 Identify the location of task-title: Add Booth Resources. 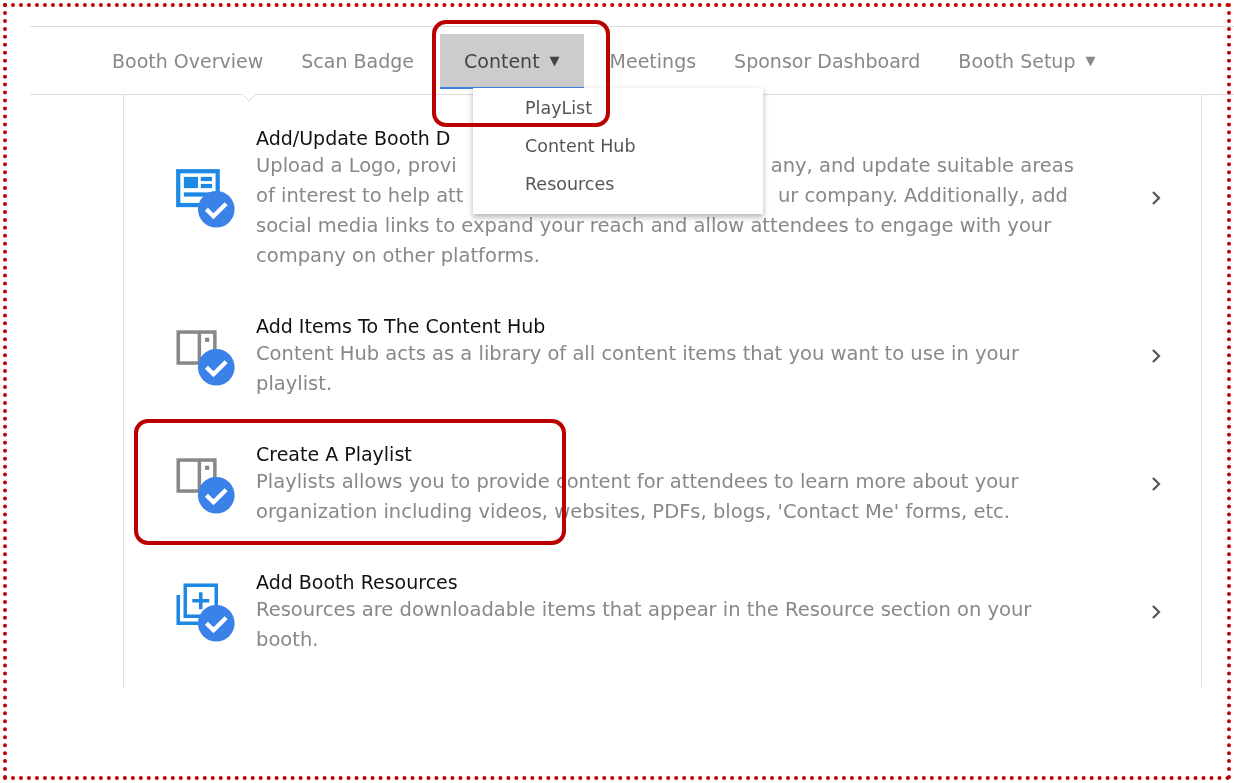
(357, 582).